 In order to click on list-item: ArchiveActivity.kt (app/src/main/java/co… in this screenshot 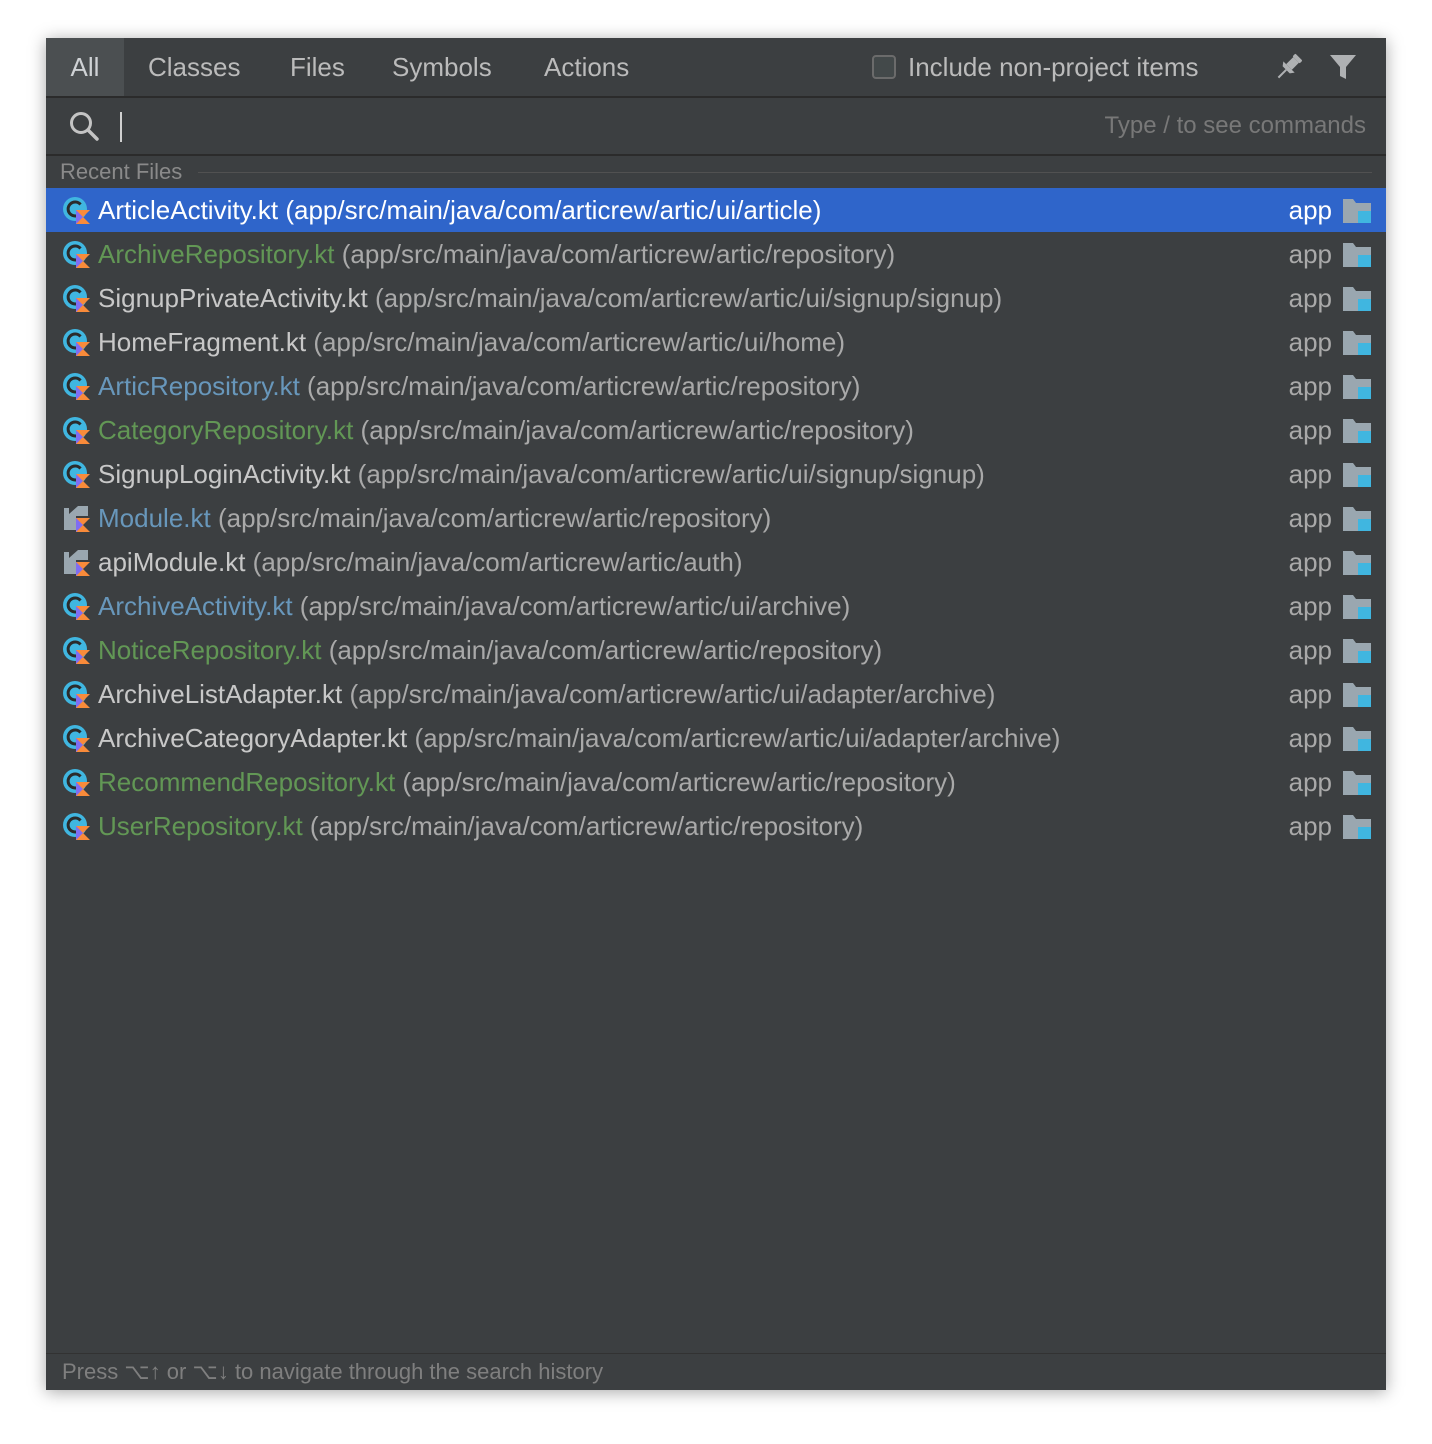, I will do `click(716, 606)`.